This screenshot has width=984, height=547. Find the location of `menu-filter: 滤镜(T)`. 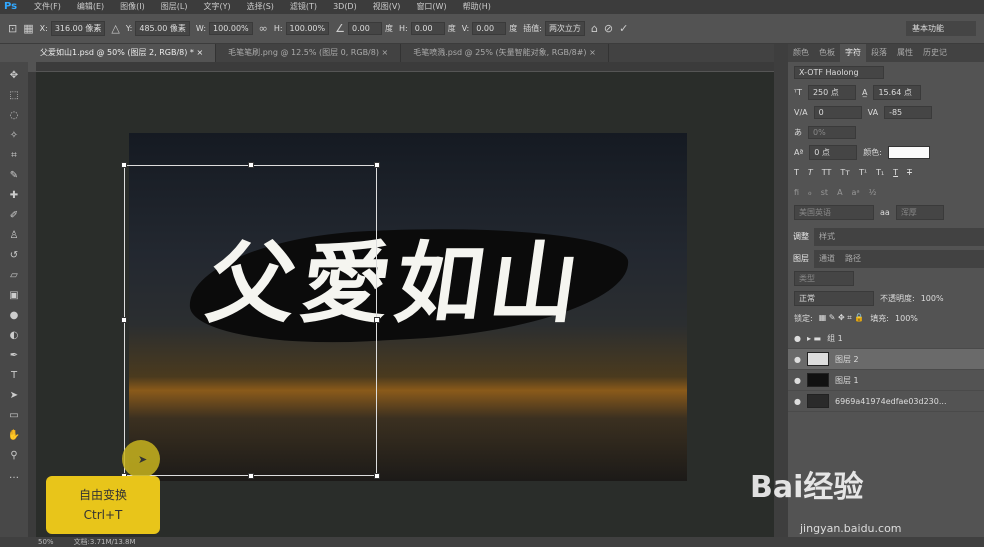

menu-filter: 滤镜(T) is located at coordinates (303, 7).